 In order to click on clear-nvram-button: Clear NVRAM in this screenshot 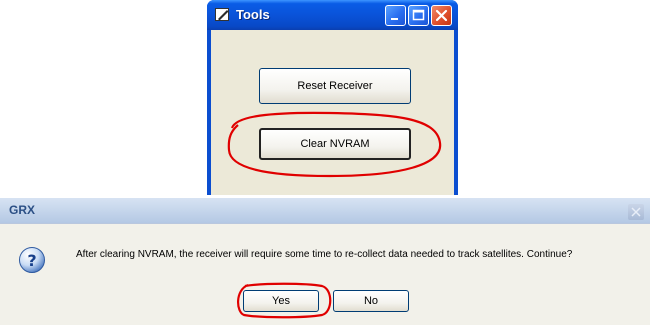, I will do `click(335, 144)`.